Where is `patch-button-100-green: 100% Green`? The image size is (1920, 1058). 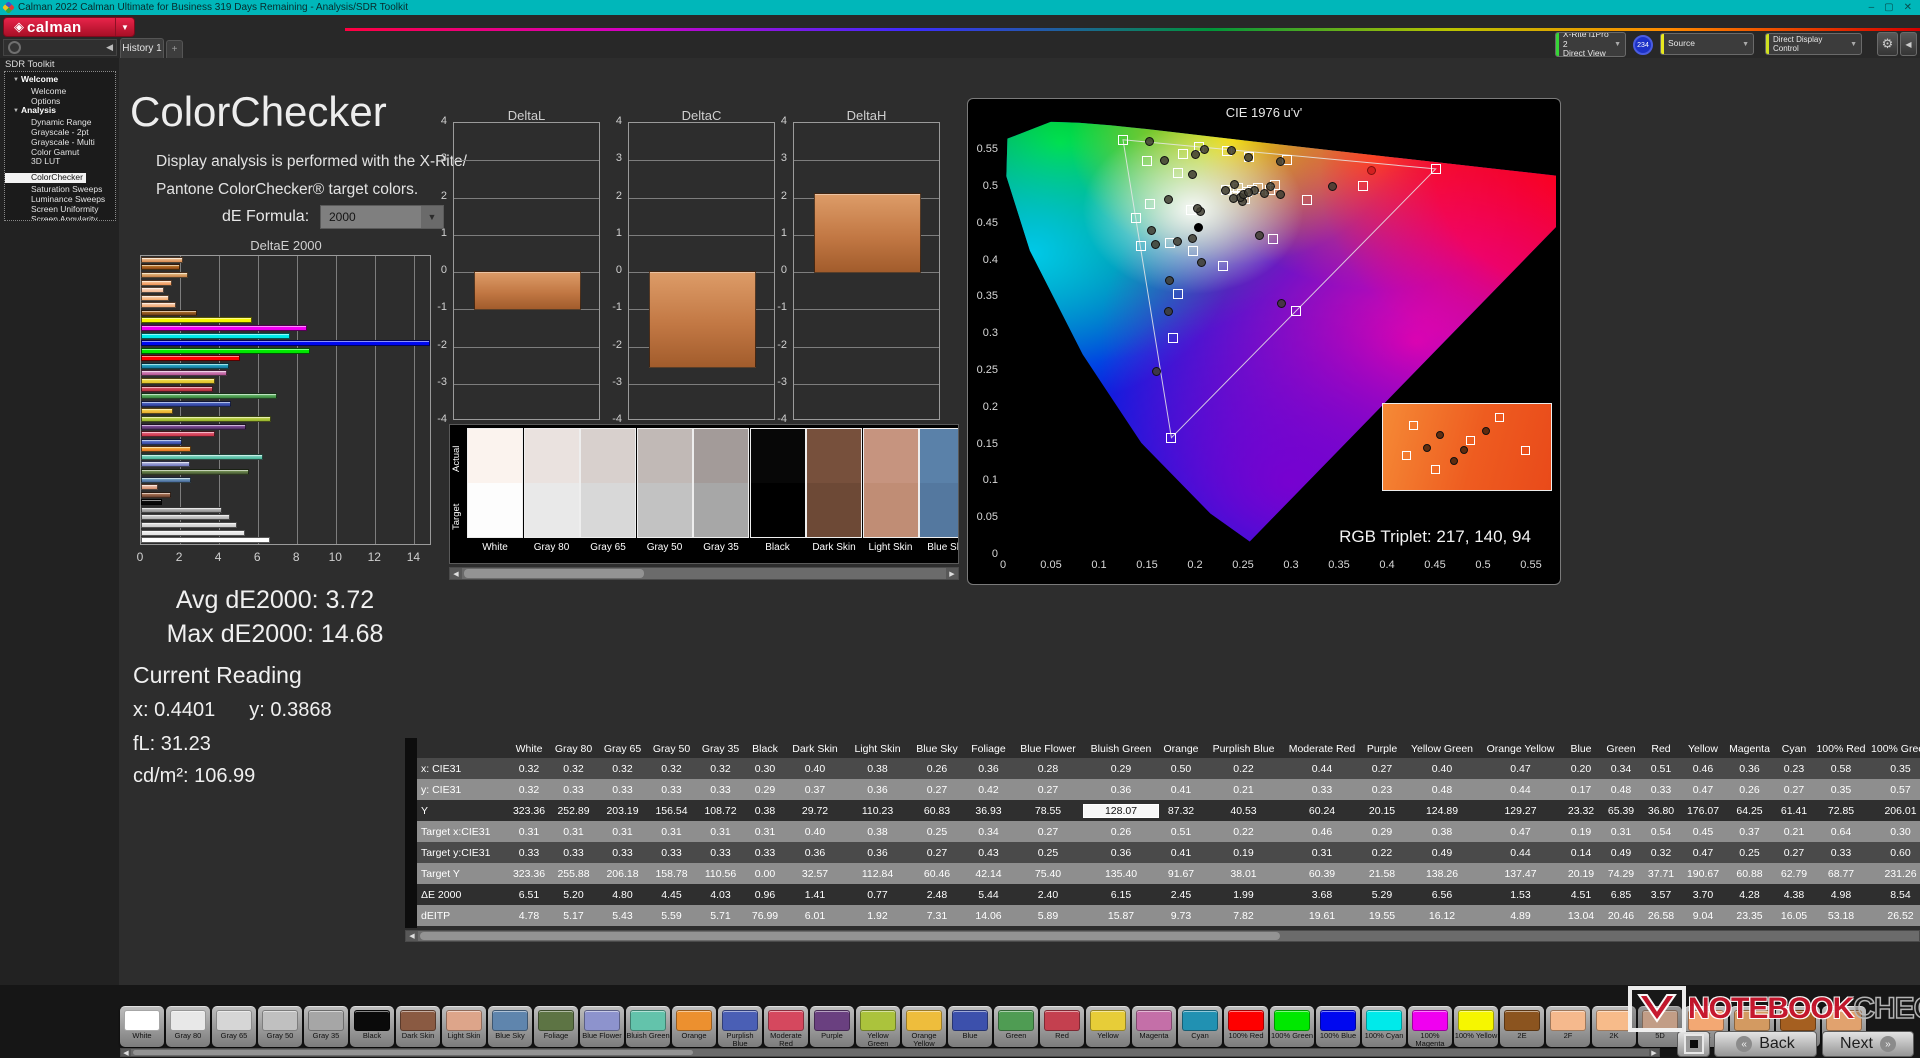
patch-button-100-green: 100% Green is located at coordinates (1292, 1026).